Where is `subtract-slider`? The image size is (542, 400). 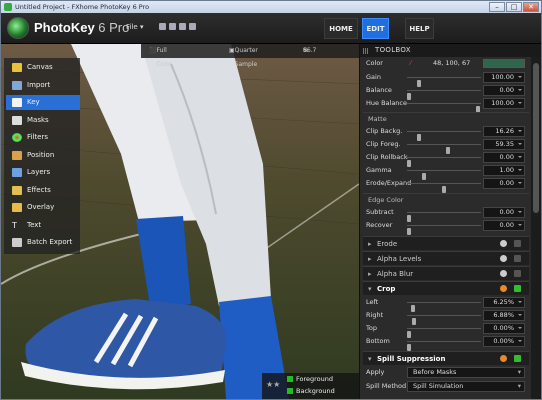 subtract-slider is located at coordinates (444, 217).